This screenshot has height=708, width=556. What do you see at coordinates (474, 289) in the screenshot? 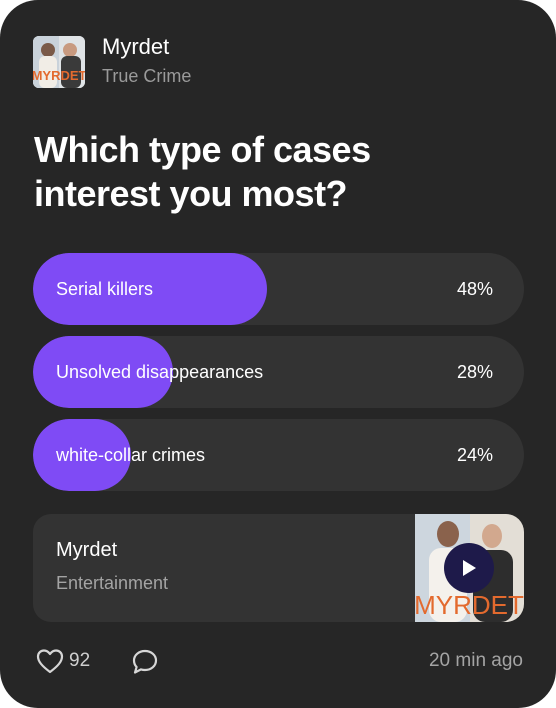
I see `poll-option-percent: 48%` at bounding box center [474, 289].